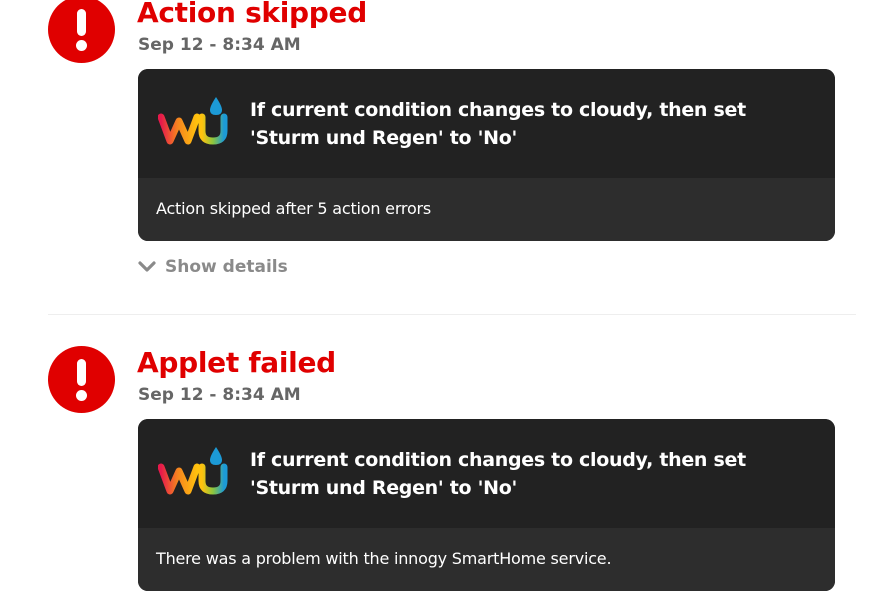  I want to click on show-details-toggle: Show details, so click(213, 267).